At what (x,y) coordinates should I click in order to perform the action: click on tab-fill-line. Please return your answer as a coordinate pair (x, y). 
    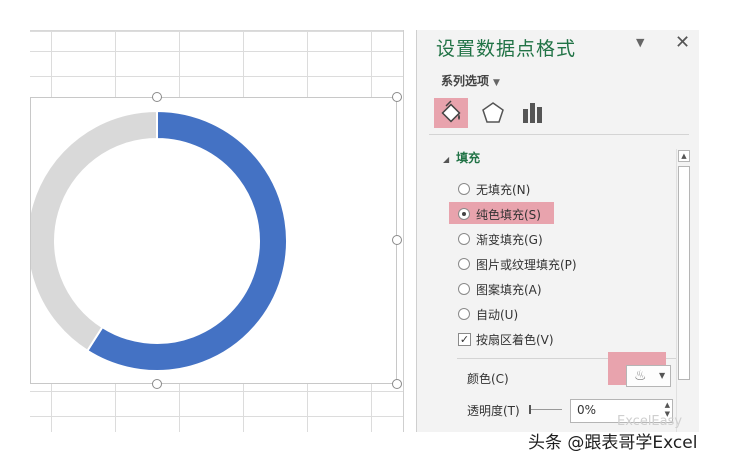
    Looking at the image, I should click on (451, 113).